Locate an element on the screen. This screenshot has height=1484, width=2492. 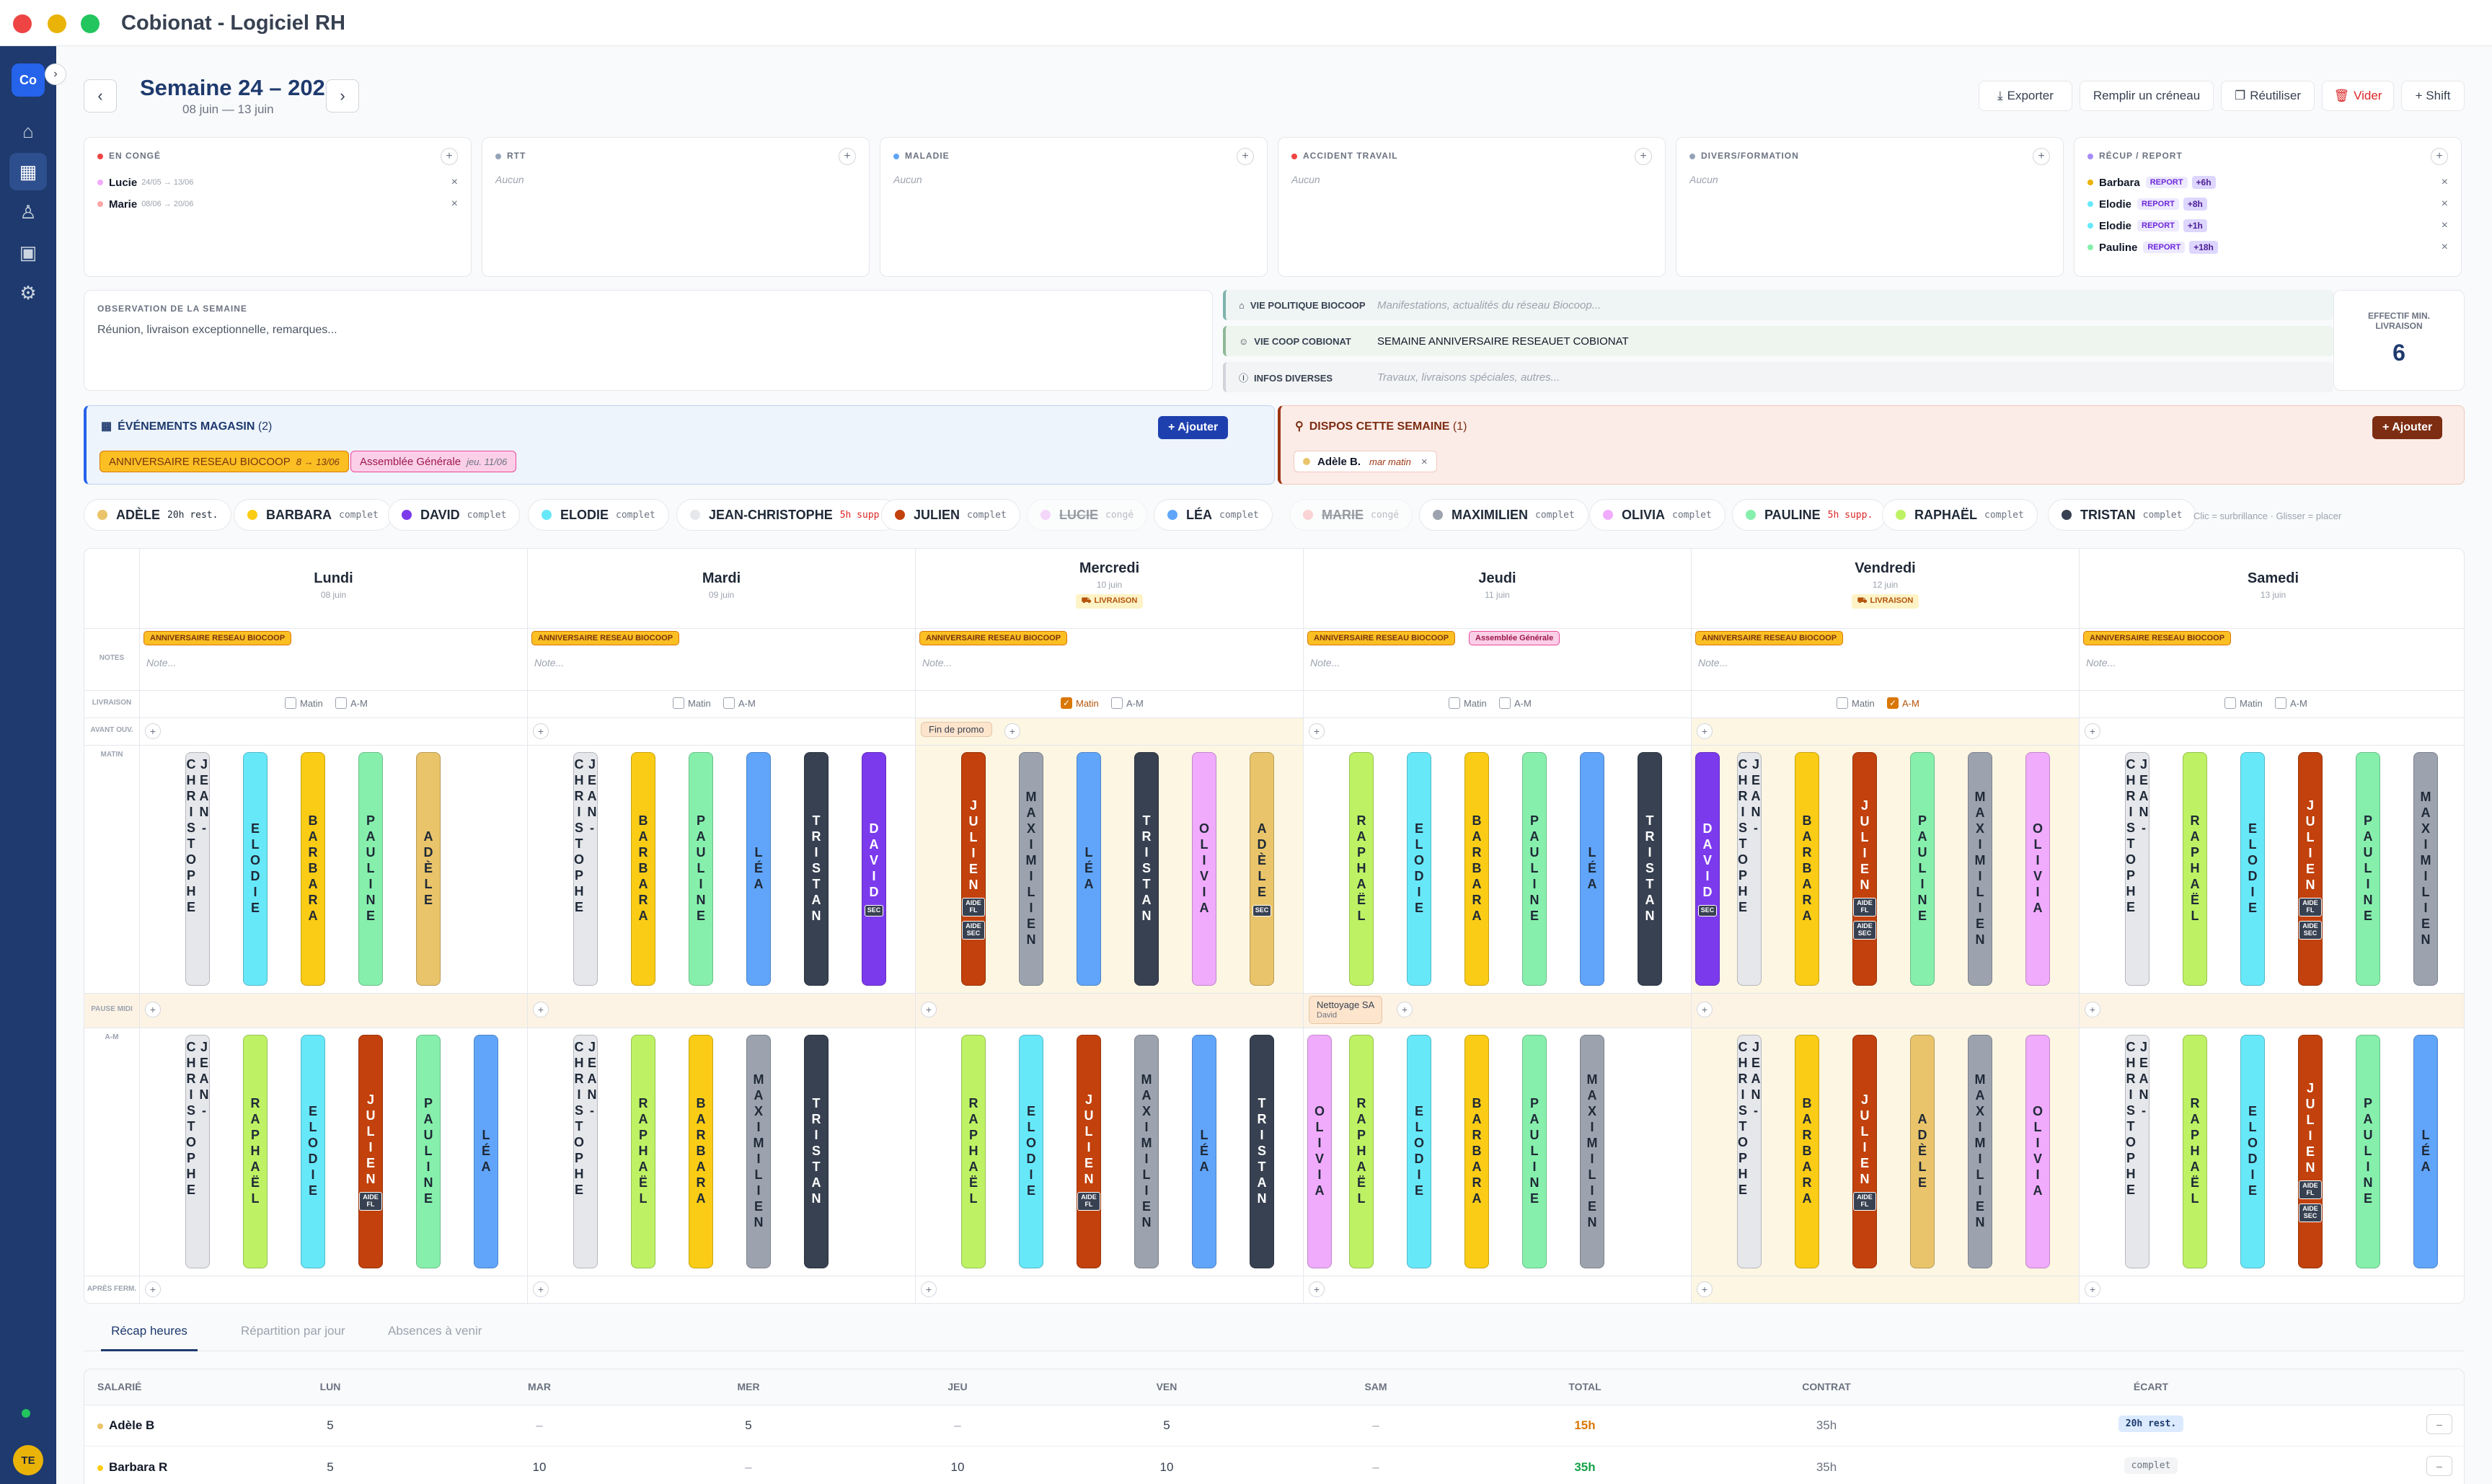
maximize-window-button is located at coordinates (90, 24).